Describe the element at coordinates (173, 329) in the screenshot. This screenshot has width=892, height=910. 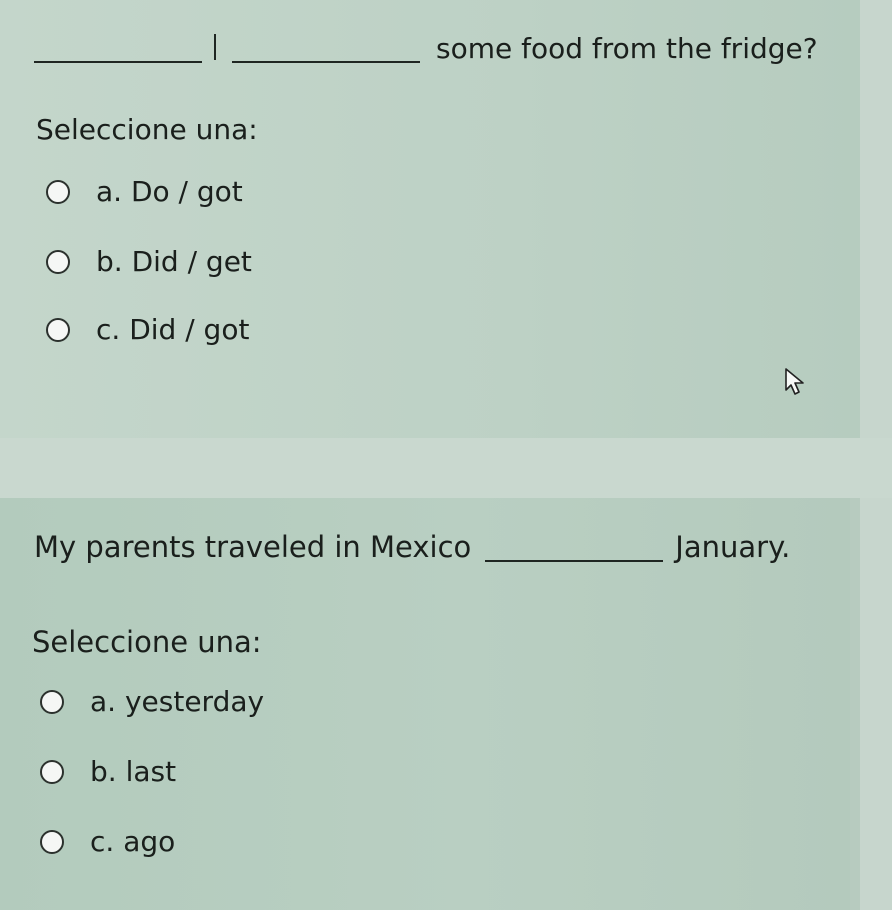
I see `option-label: c. Did / got` at that location.